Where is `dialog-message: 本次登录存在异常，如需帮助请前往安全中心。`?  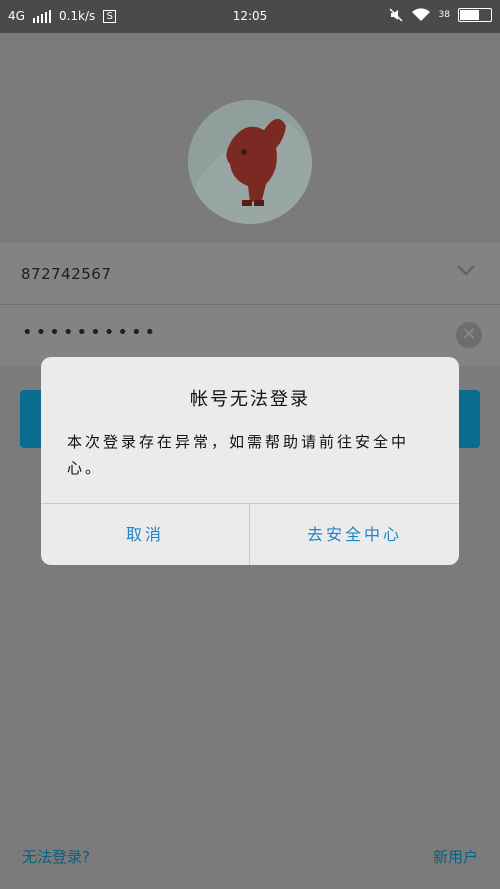
dialog-message: 本次登录存在异常，如需帮助请前往安全中心。 is located at coordinates (238, 455).